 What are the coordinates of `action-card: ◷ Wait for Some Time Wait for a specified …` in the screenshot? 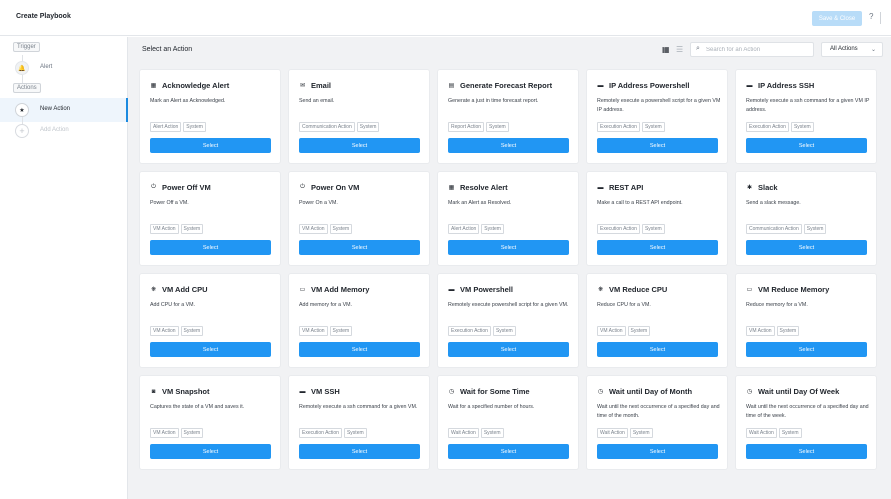 It's located at (508, 422).